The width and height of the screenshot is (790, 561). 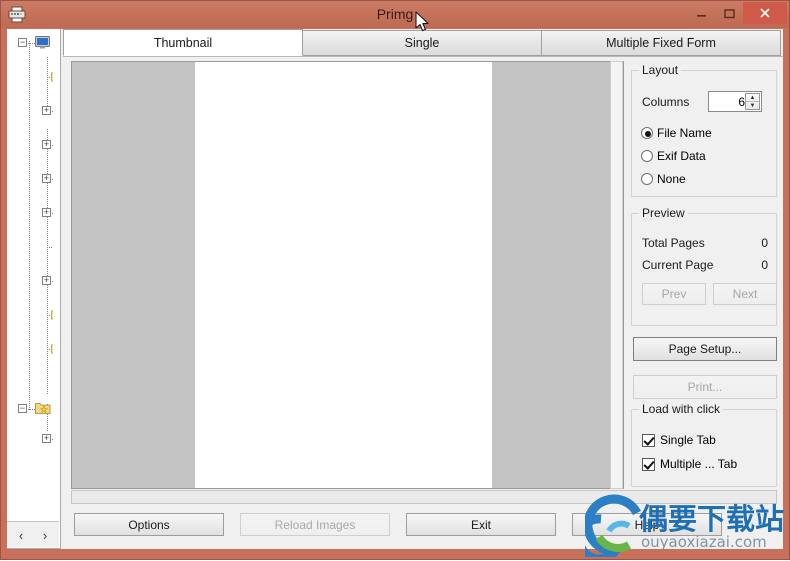 I want to click on radio-label: Exif Data, so click(x=681, y=156).